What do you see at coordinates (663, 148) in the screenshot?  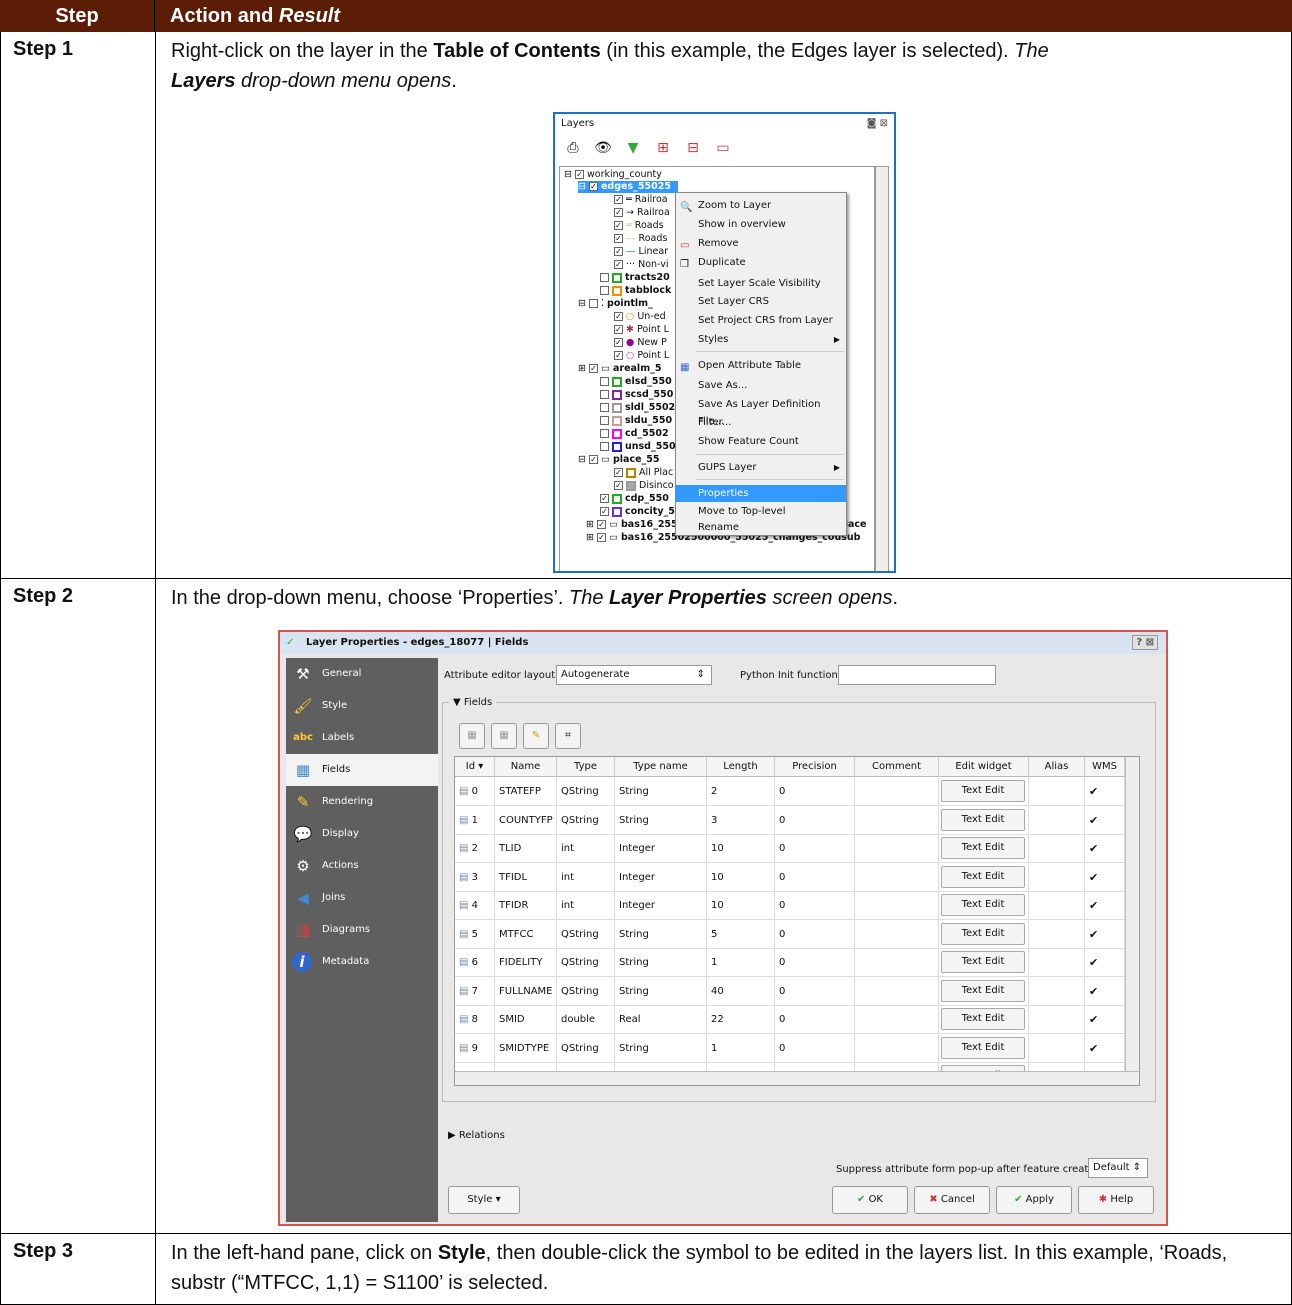 I see `expand-all-icon: ⊞` at bounding box center [663, 148].